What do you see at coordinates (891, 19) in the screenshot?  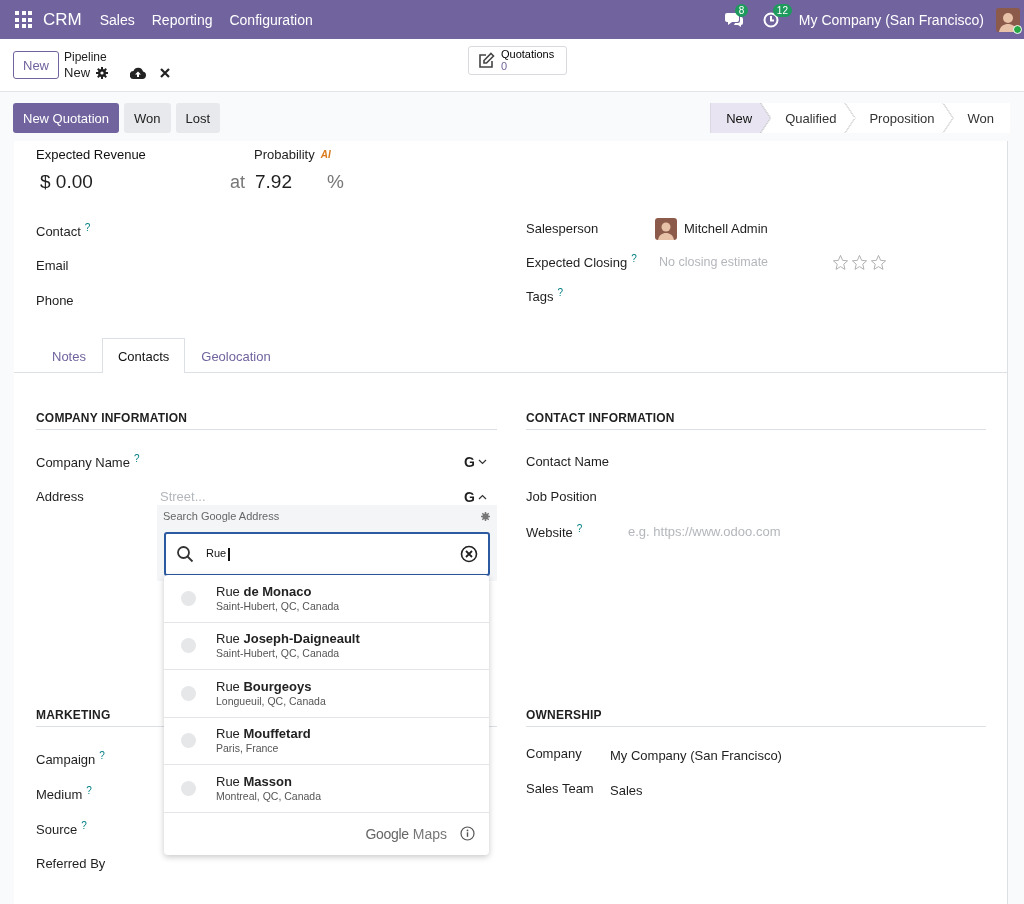 I see `company-switcher: My Company (San Francisco)` at bounding box center [891, 19].